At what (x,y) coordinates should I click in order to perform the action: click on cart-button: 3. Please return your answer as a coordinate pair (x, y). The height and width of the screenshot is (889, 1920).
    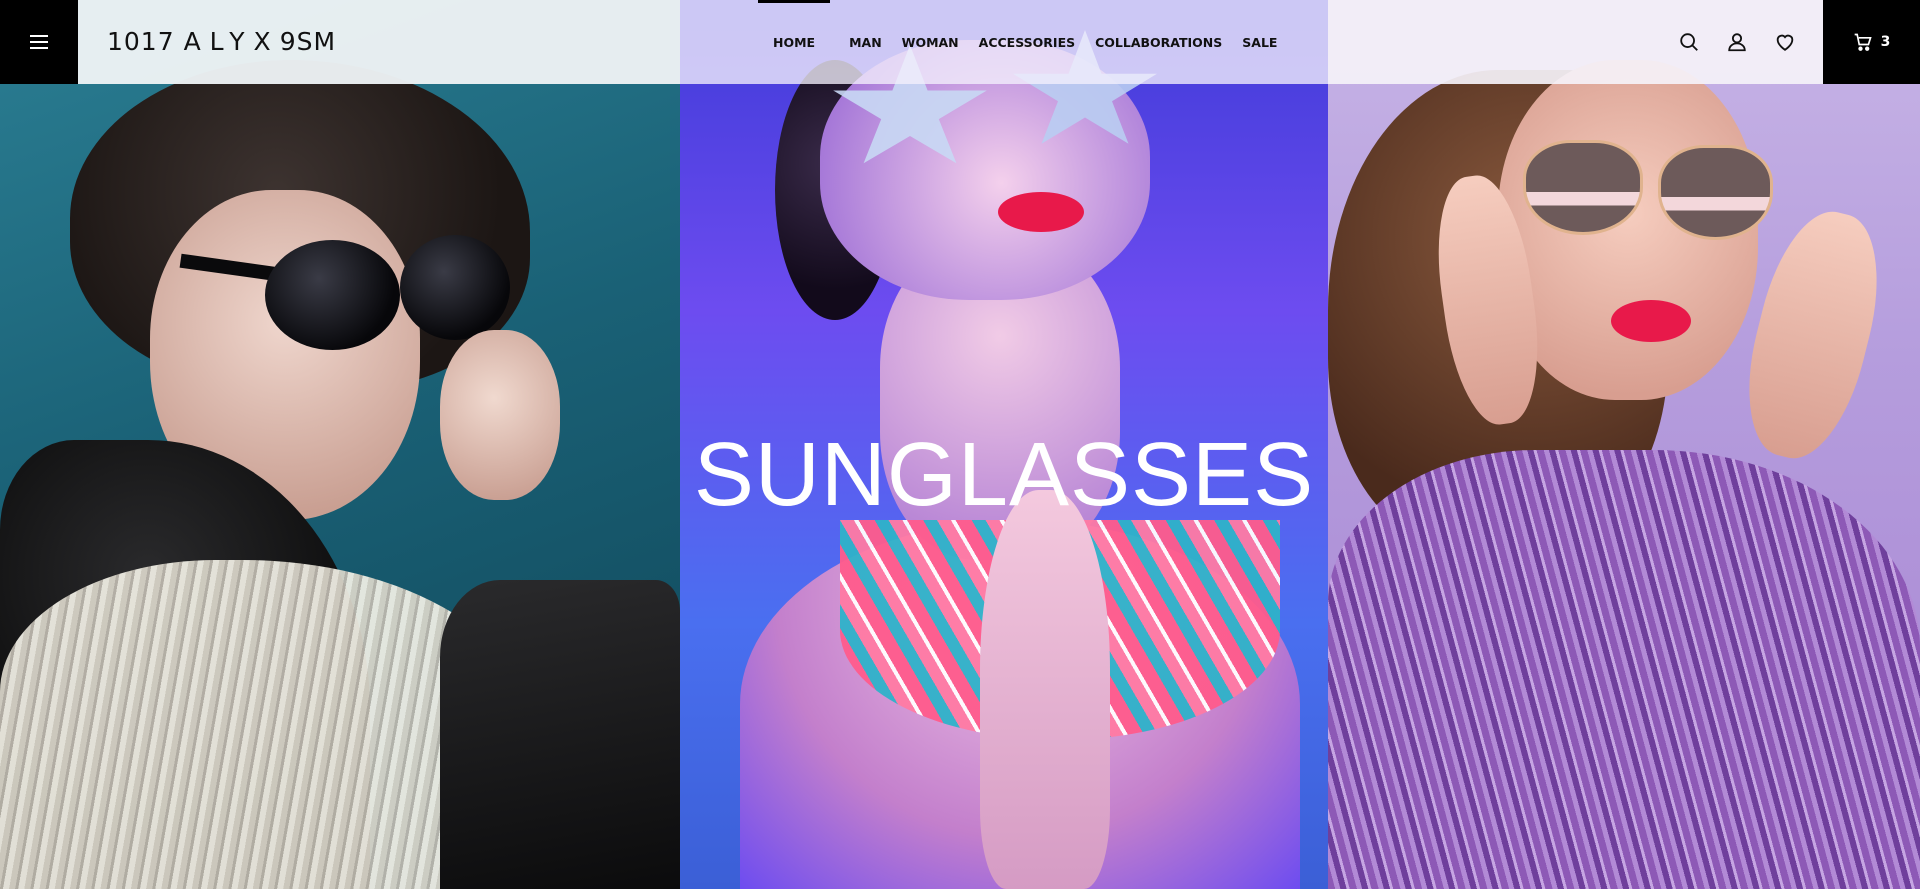
    Looking at the image, I should click on (1871, 42).